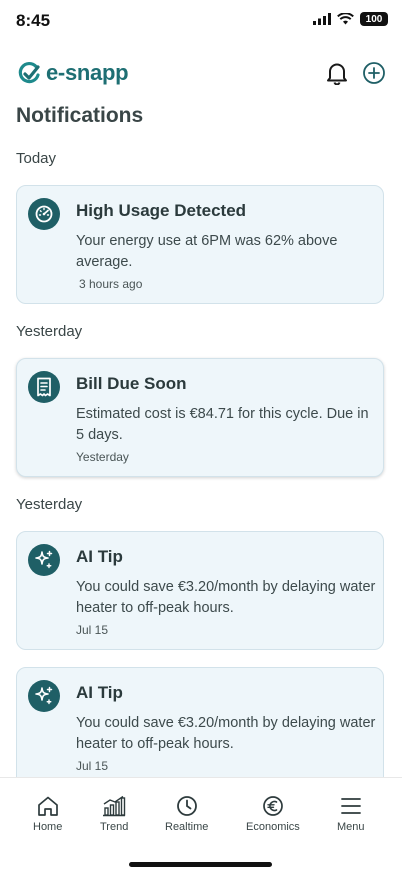  Describe the element at coordinates (201, 22) in the screenshot. I see `status-bar: 8:45 100` at that location.